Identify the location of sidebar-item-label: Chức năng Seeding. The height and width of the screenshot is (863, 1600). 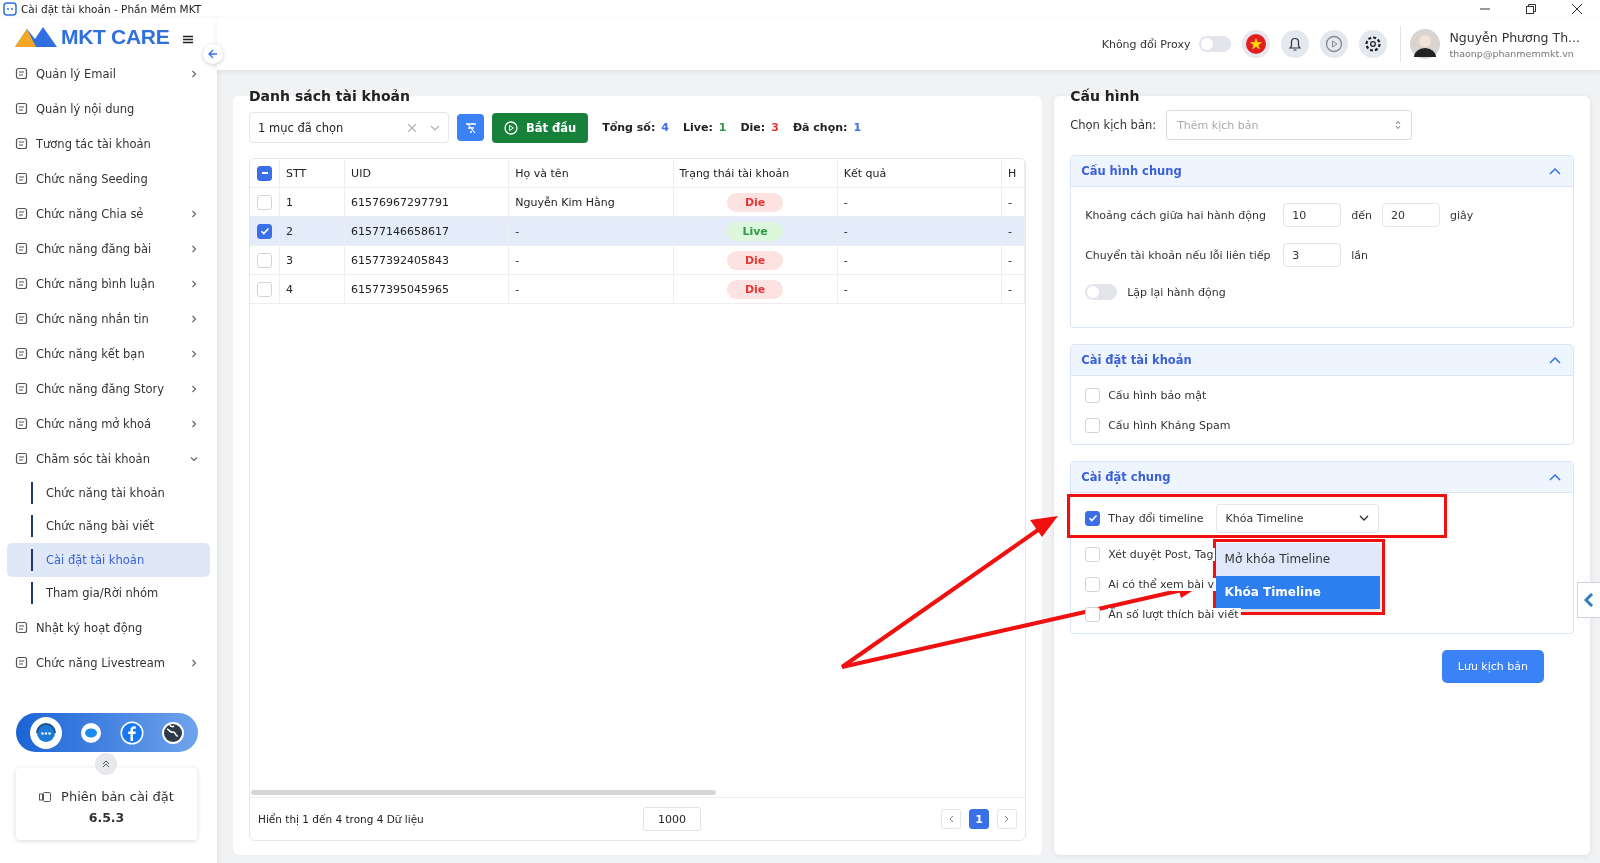
(92, 178).